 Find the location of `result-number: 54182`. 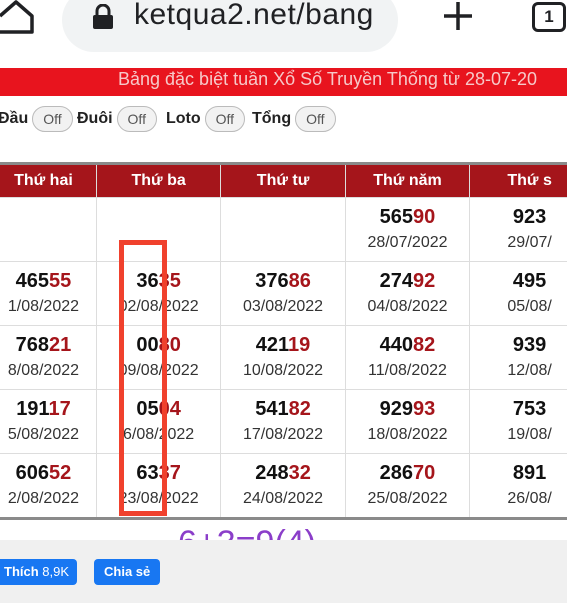

result-number: 54182 is located at coordinates (283, 408).